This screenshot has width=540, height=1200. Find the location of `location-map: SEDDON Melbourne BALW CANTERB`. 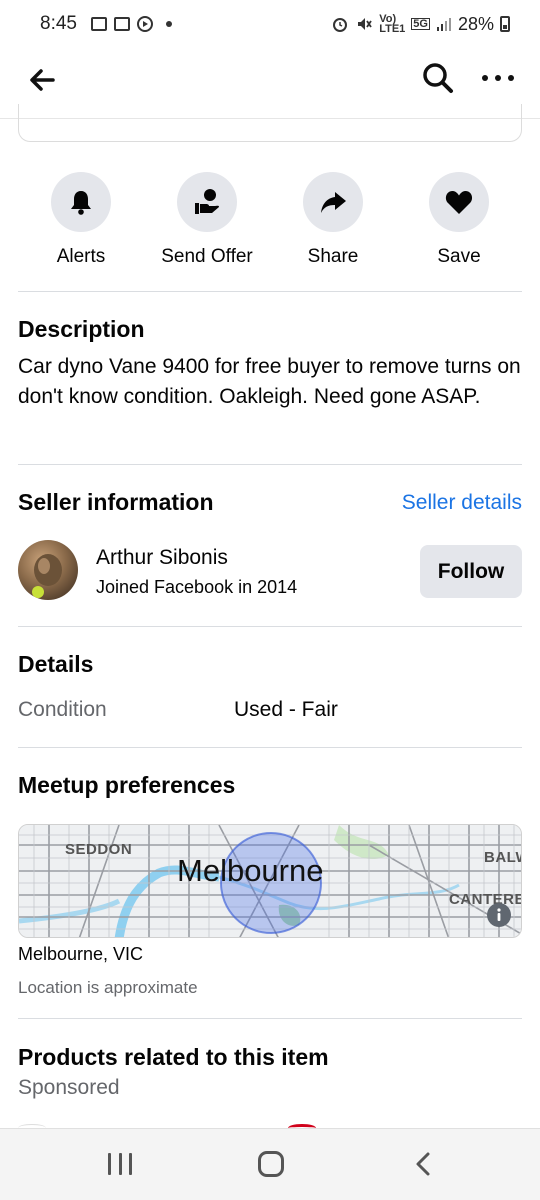

location-map: SEDDON Melbourne BALW CANTERB is located at coordinates (270, 881).